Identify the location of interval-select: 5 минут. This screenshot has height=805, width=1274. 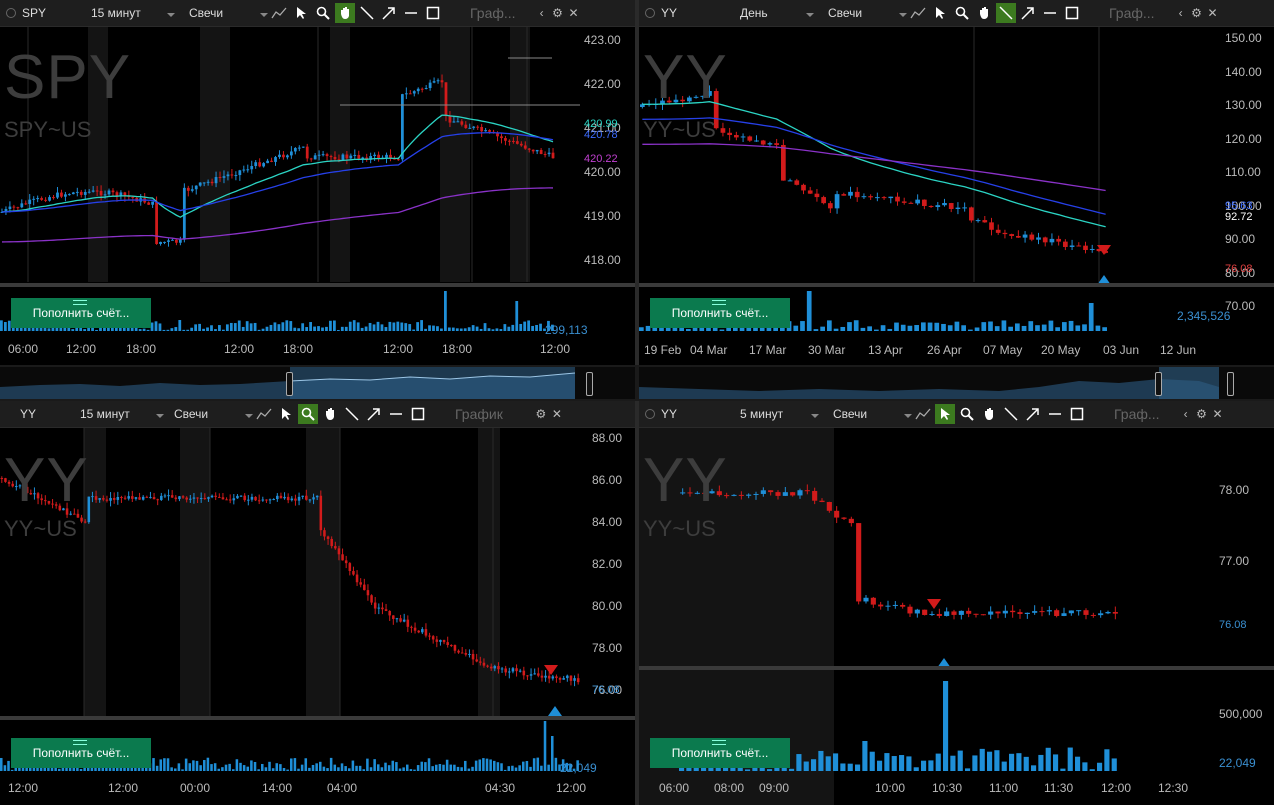
(777, 414).